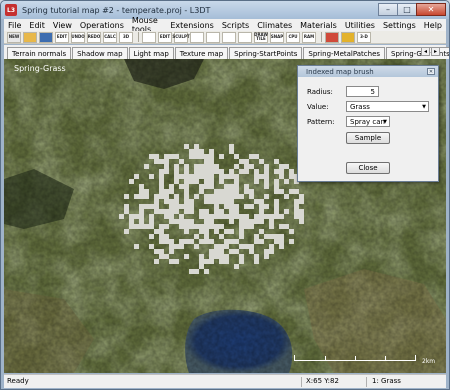 The width and height of the screenshot is (450, 390). I want to click on tab-spring-metalpatches: Spring-MetalPatches, so click(344, 53).